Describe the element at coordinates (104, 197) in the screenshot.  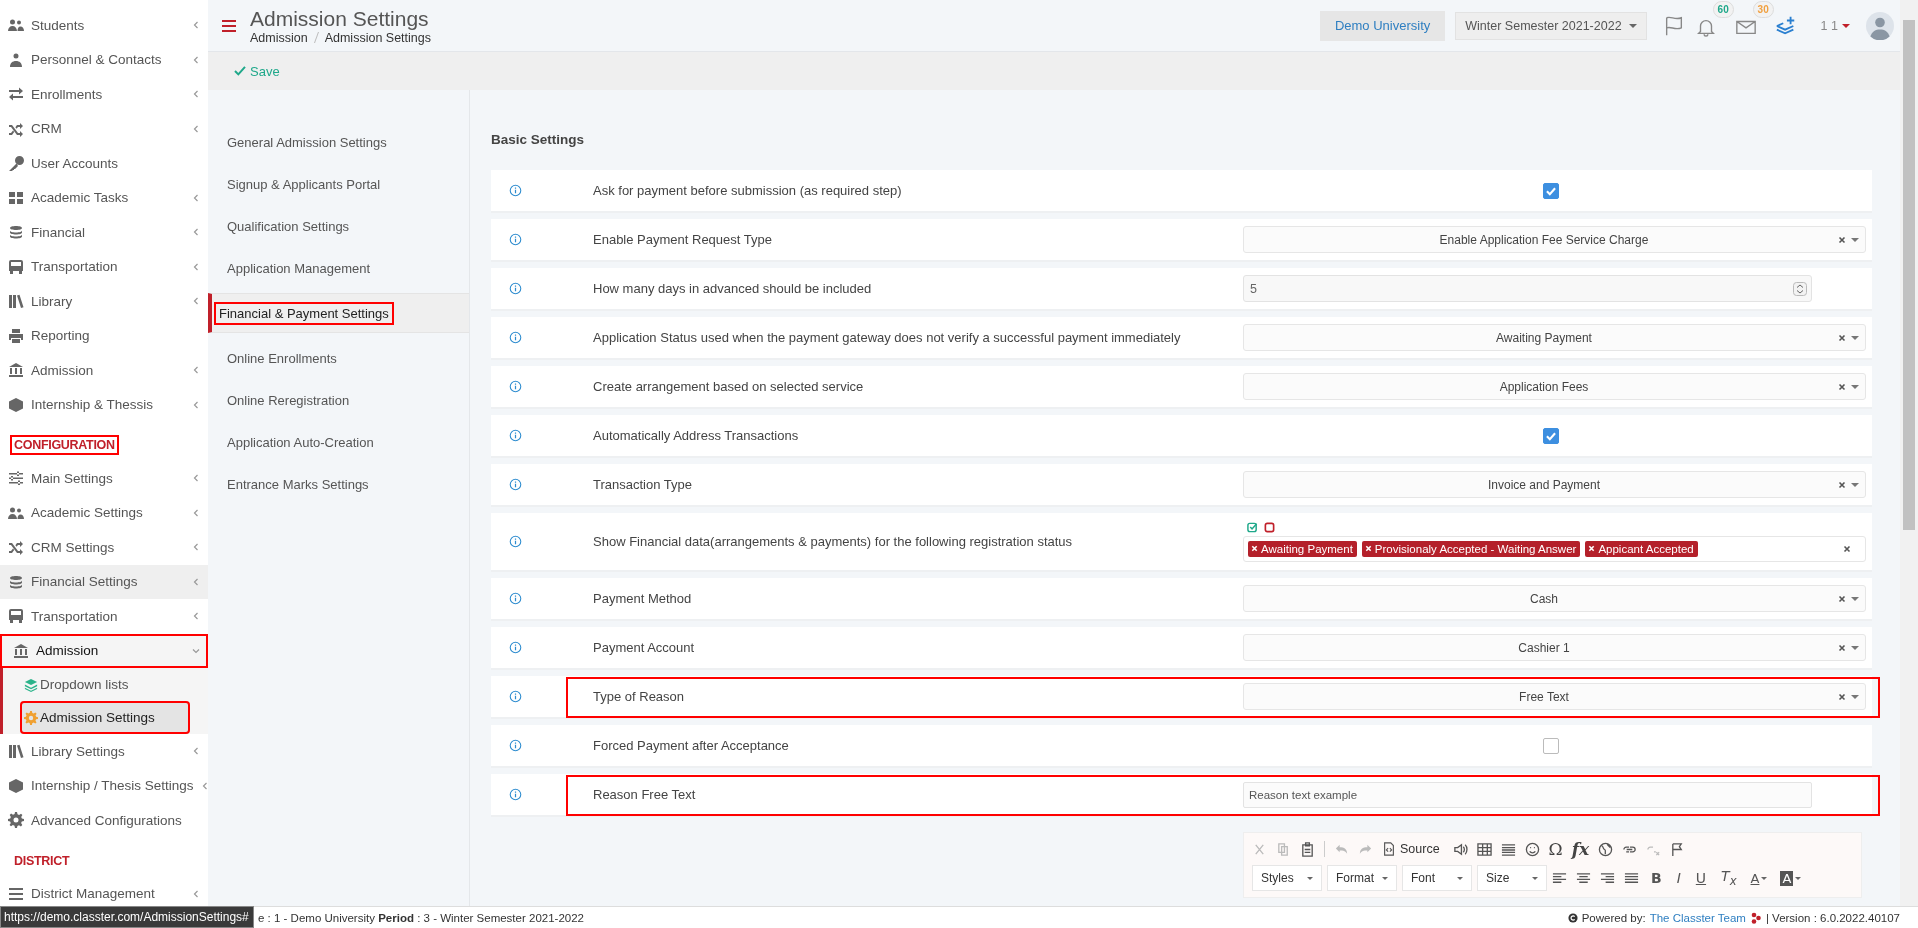
I see `sidebar-item: Academic Tasks` at that location.